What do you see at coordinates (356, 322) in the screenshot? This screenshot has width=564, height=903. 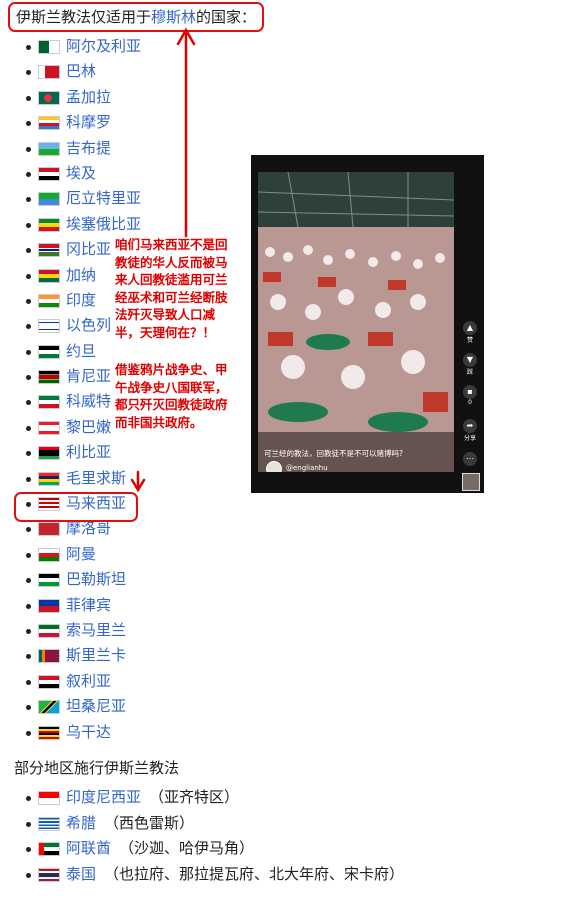 I see `video-frame: 可兰经的教法，回教徒不是不可以赌博吗? @englianhu` at bounding box center [356, 322].